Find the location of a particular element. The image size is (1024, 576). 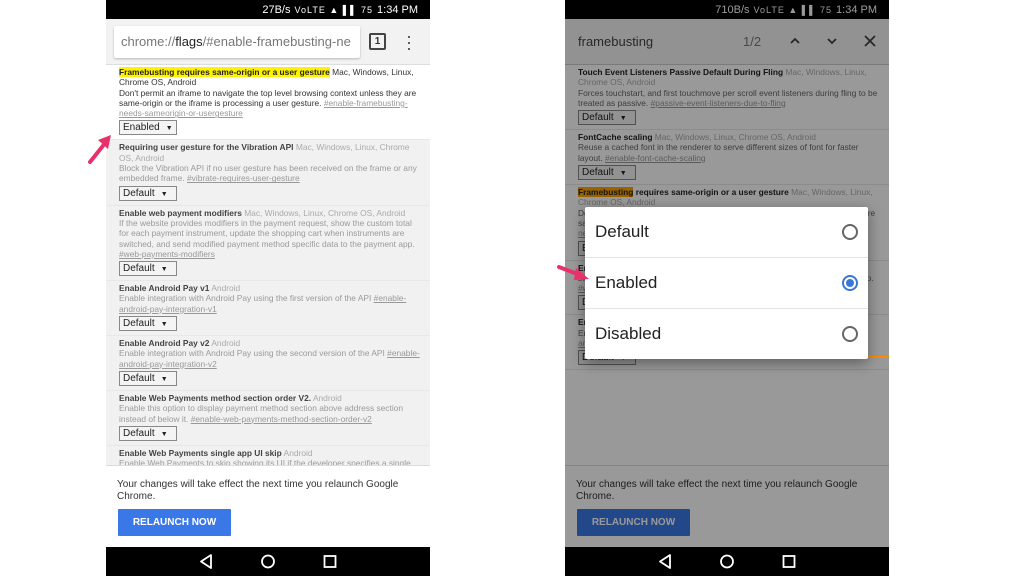

radio-disabled is located at coordinates (850, 334).